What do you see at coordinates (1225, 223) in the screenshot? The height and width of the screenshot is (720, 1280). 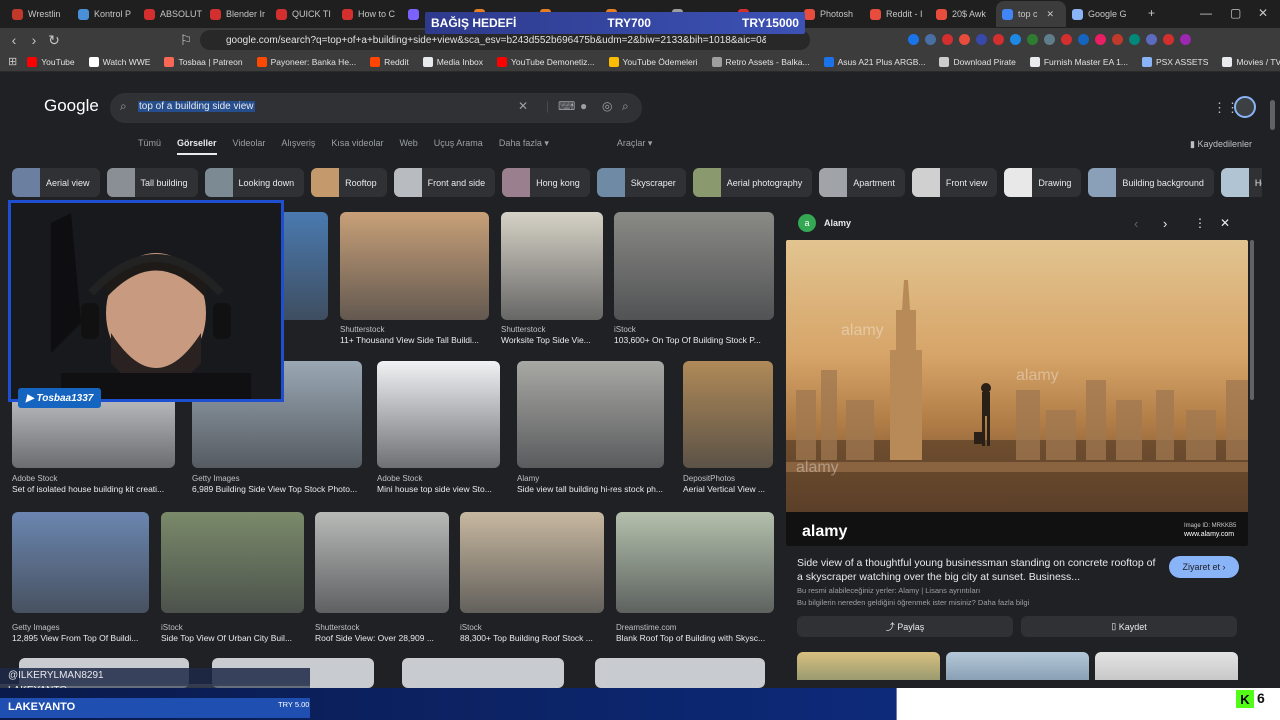 I see `close-panel-icon: ✕` at bounding box center [1225, 223].